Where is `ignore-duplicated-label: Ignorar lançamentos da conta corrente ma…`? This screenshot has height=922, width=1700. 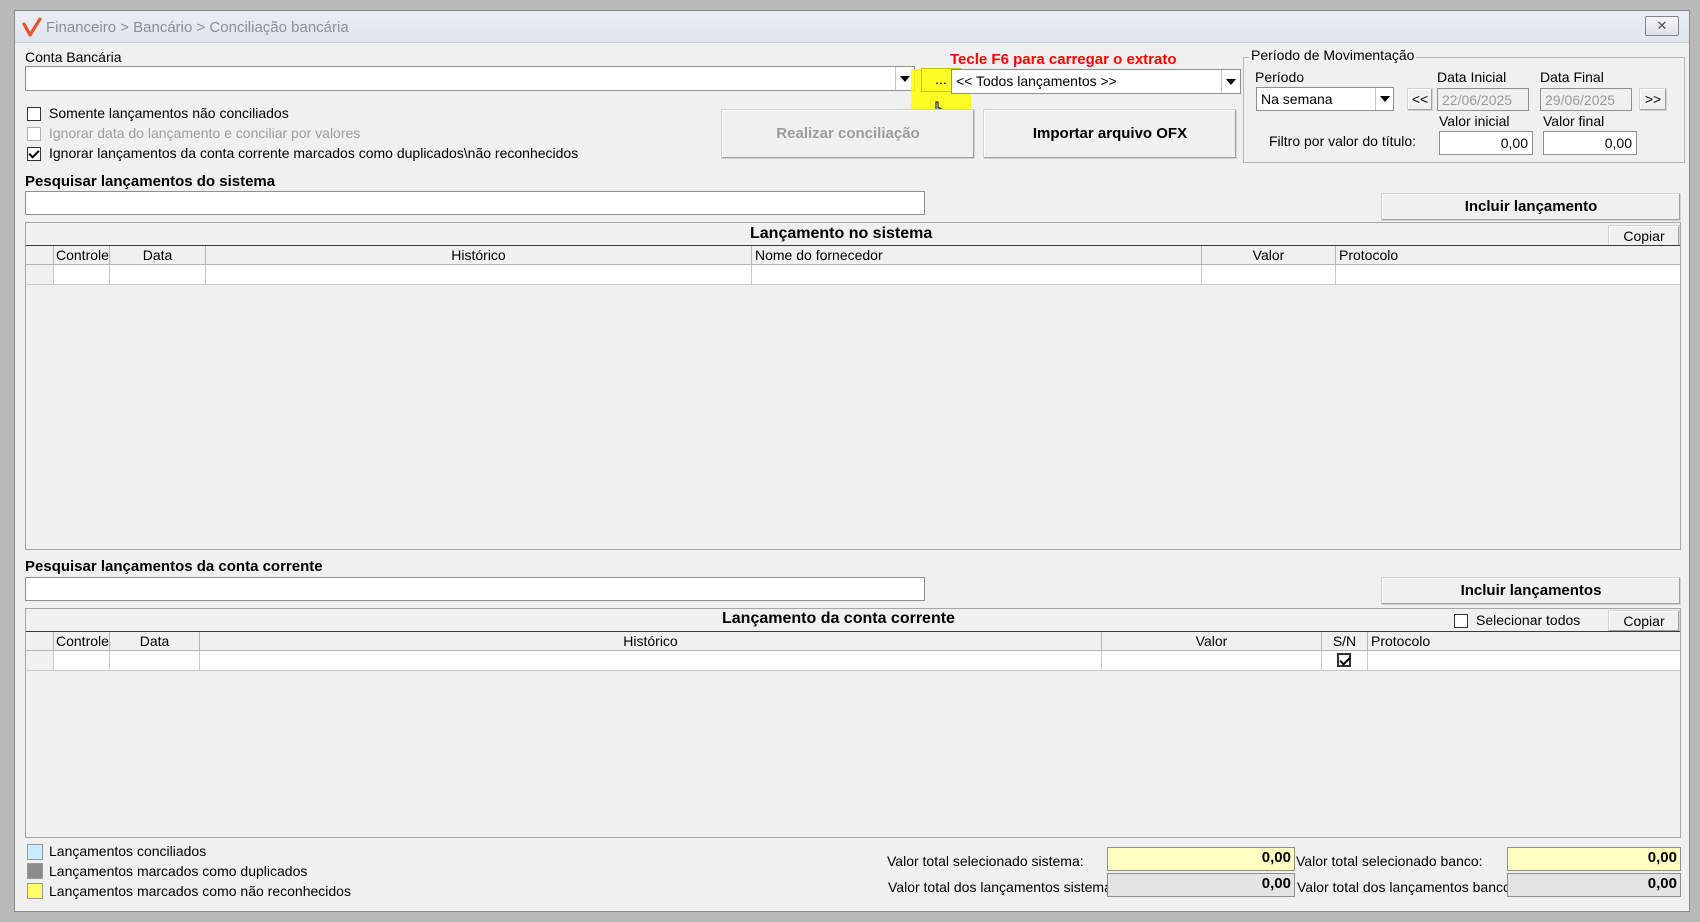
ignore-duplicated-label: Ignorar lançamentos da conta corrente ma… is located at coordinates (314, 153).